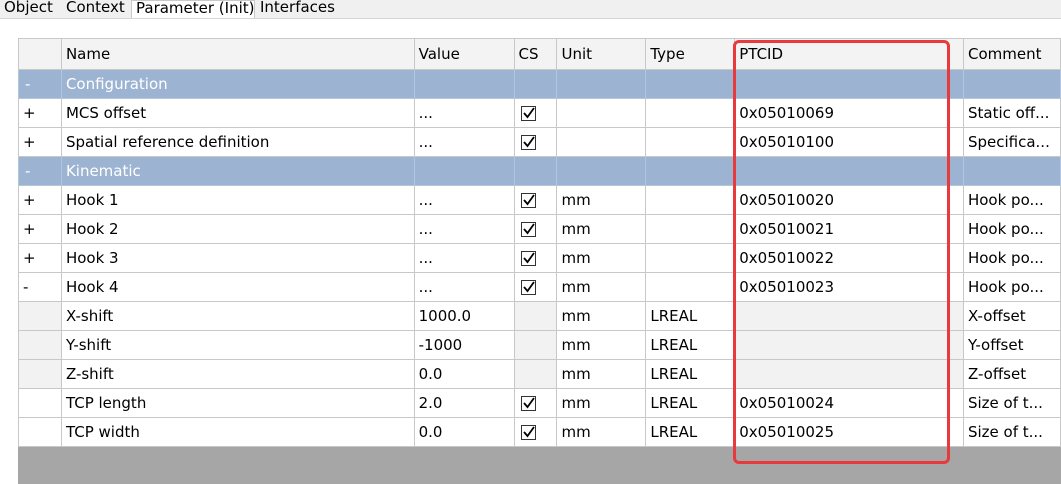 This screenshot has height=484, width=1061. What do you see at coordinates (535, 374) in the screenshot?
I see `cell-cs` at bounding box center [535, 374].